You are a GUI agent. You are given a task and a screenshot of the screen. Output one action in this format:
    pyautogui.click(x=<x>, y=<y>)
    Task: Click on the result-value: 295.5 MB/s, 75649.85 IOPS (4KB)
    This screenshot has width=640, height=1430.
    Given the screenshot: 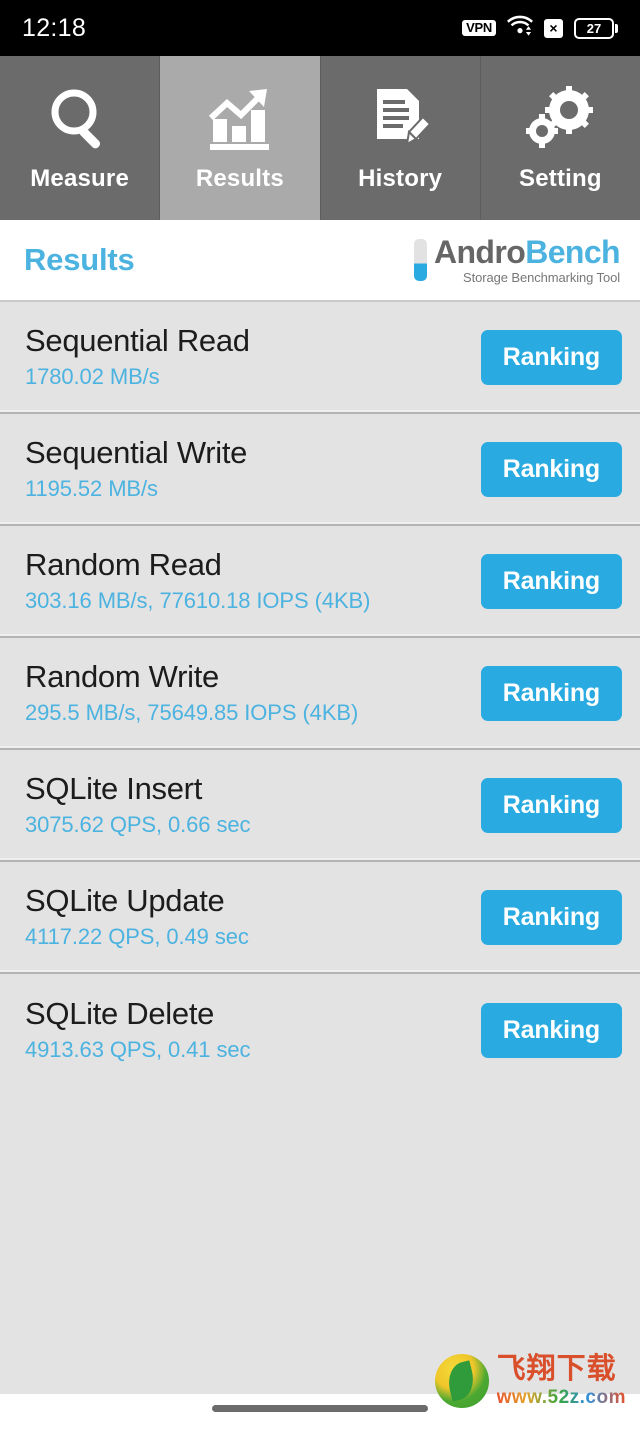 What is the action you would take?
    pyautogui.click(x=192, y=712)
    